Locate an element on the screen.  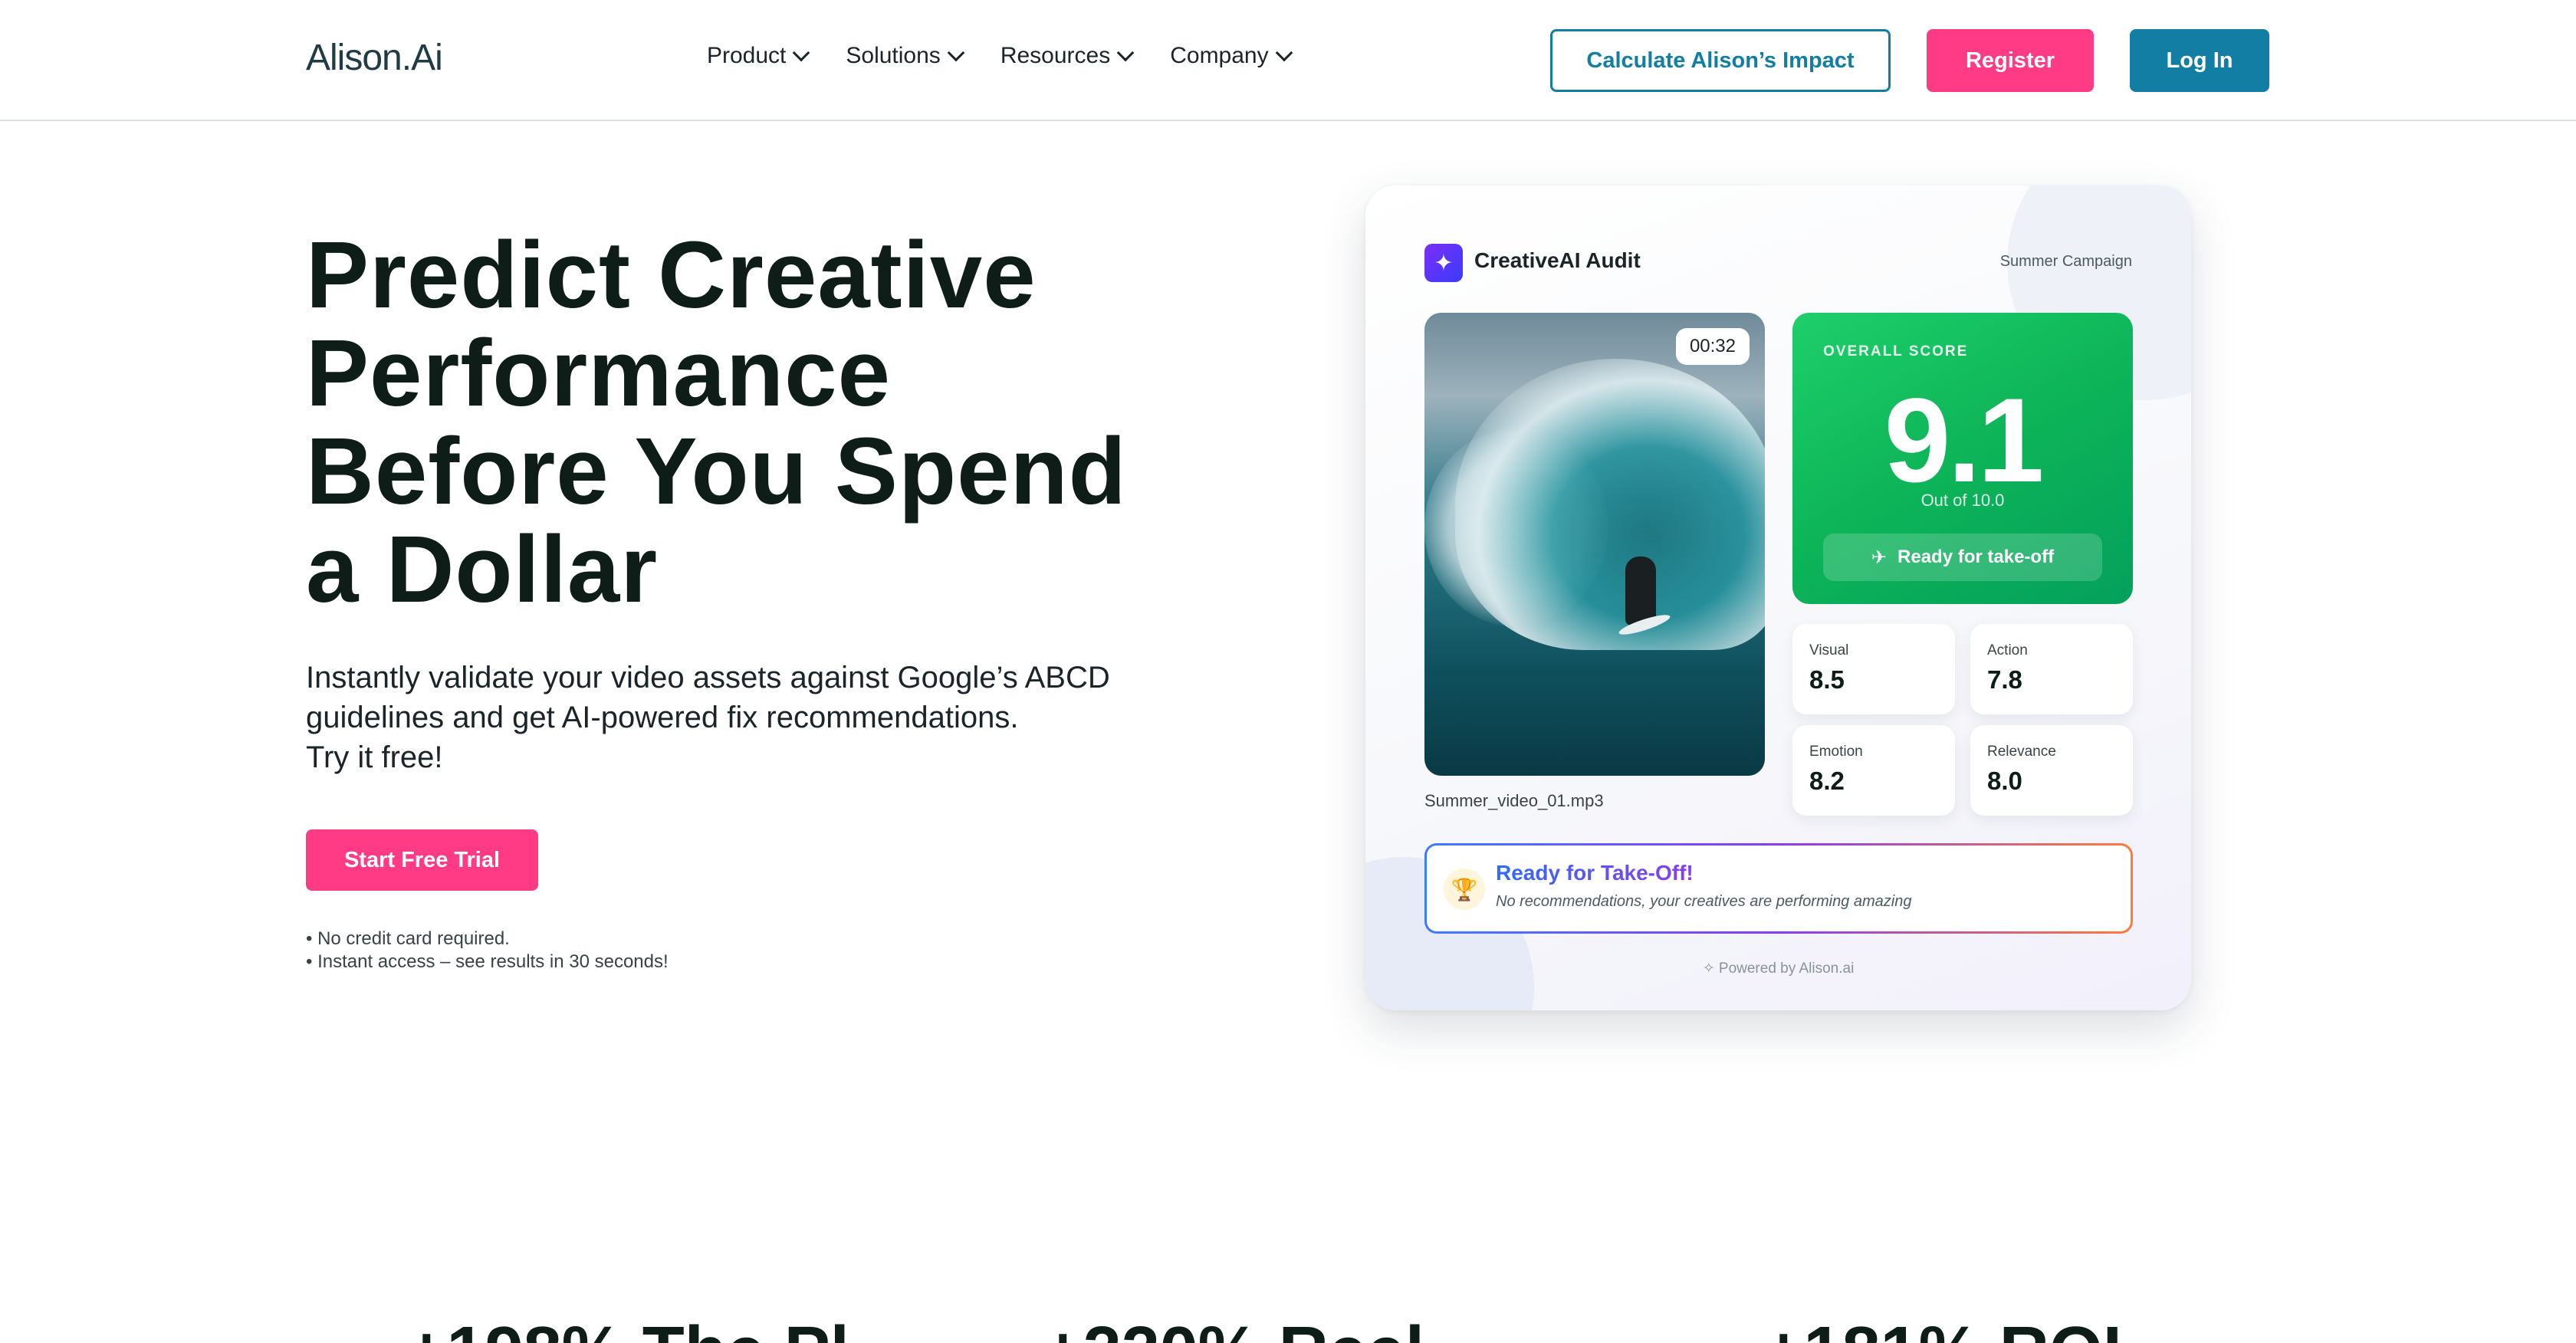
metric-value: 8.0 is located at coordinates (2005, 781).